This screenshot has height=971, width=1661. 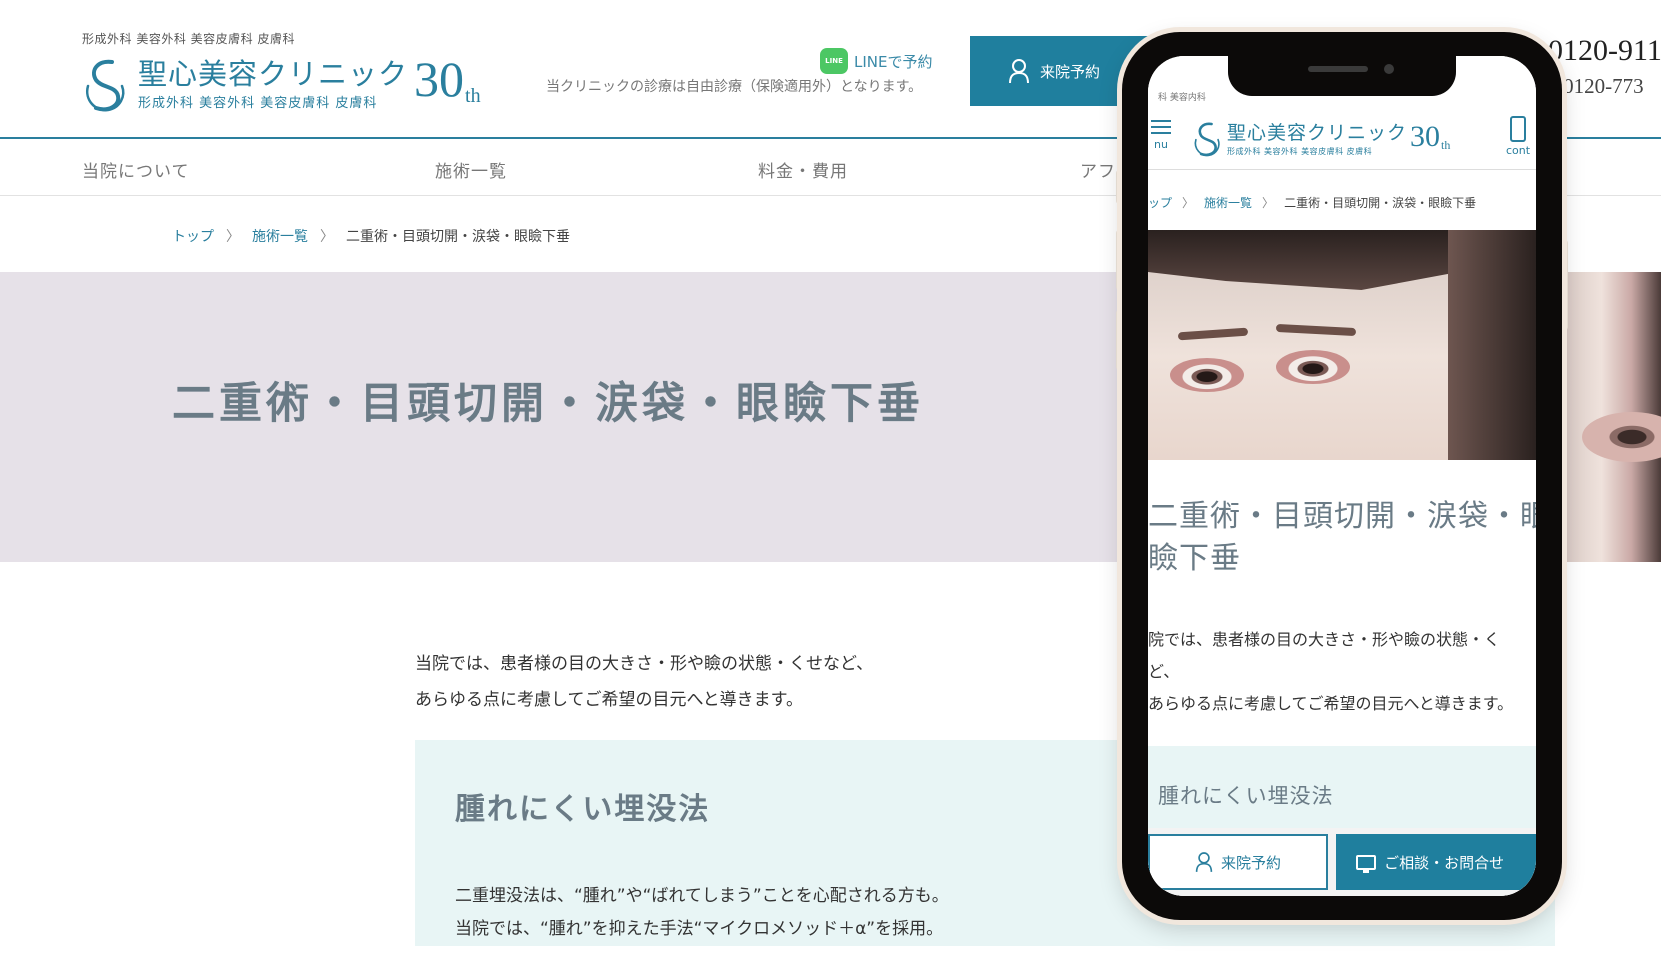 I want to click on nav-item-treatments: 施術一覧, so click(x=471, y=169).